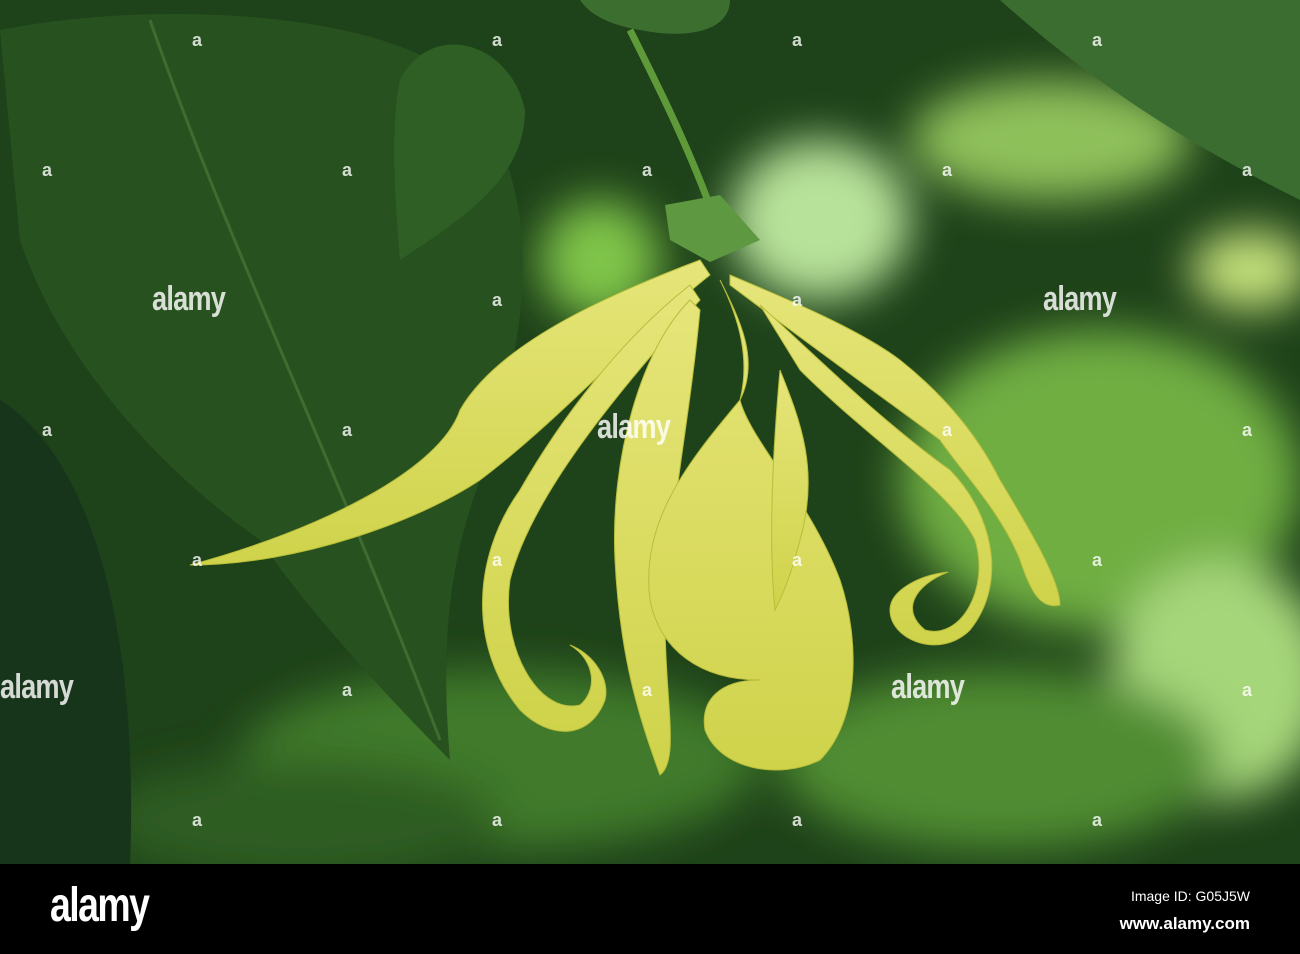 The width and height of the screenshot is (1300, 954). What do you see at coordinates (100, 905) in the screenshot?
I see `alamy-logo: alamy` at bounding box center [100, 905].